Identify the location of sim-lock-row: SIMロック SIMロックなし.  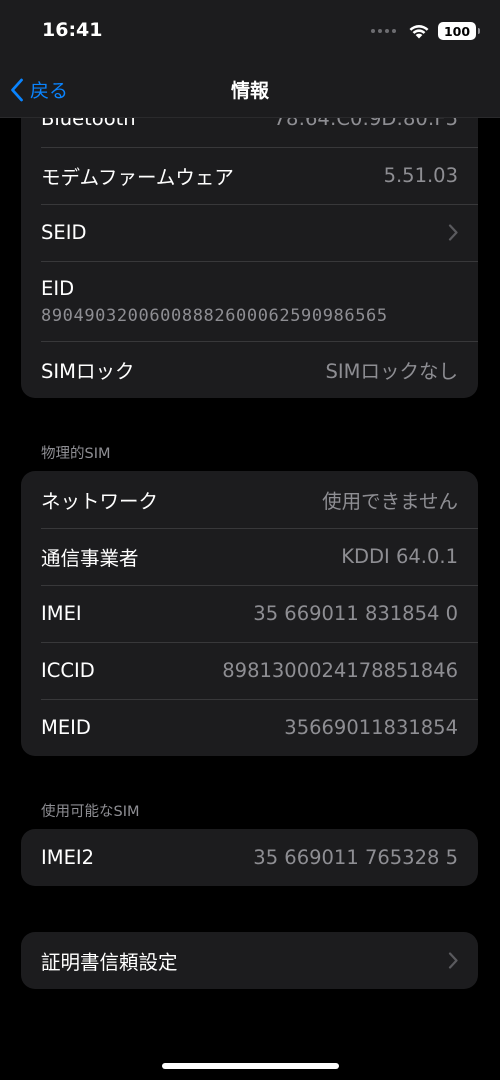
(249, 369).